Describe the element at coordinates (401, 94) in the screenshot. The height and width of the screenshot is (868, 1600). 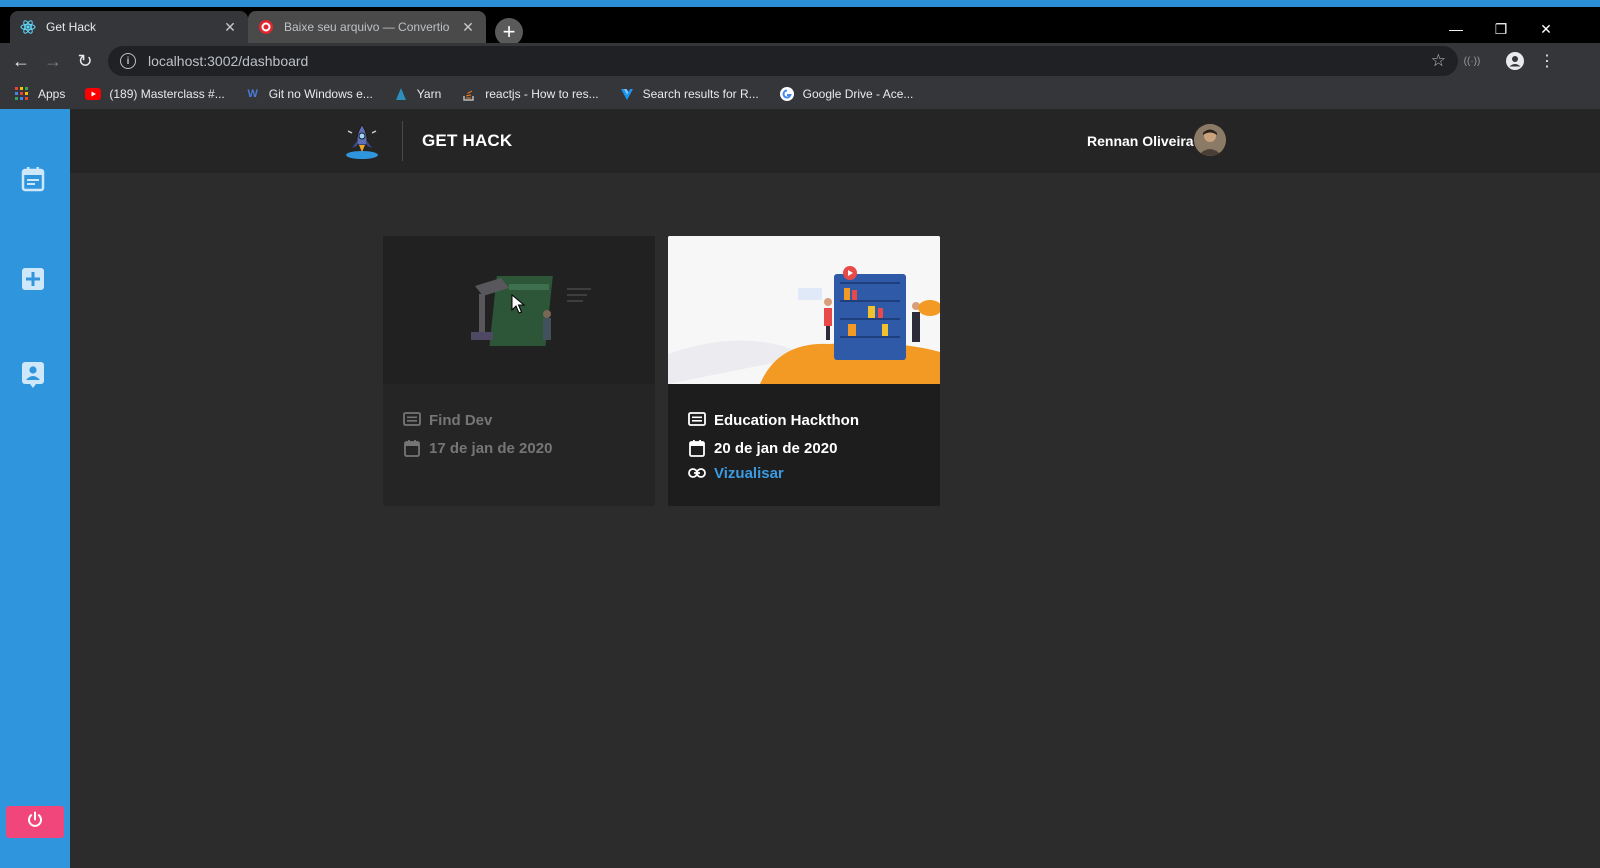
I see `yarn-icon` at that location.